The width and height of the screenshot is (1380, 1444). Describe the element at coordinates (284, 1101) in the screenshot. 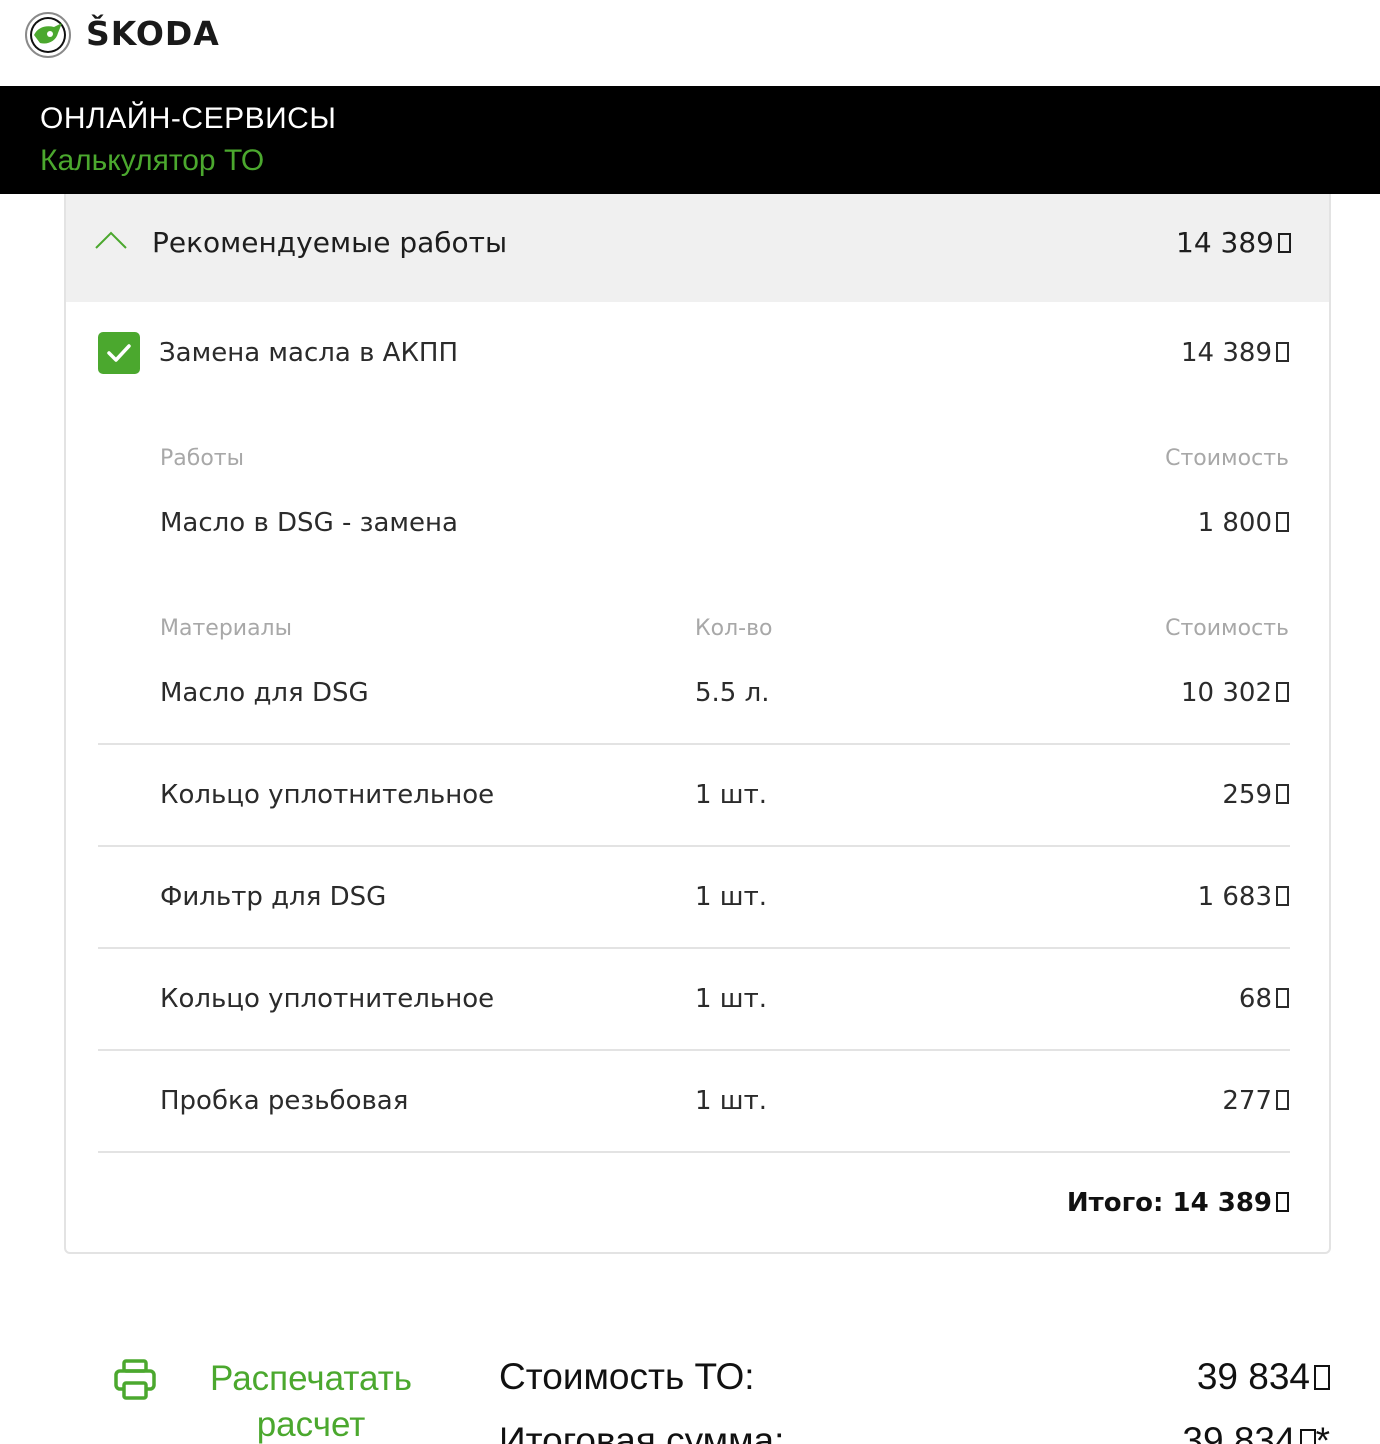

I see `material-name: Пробка резьбовая` at that location.